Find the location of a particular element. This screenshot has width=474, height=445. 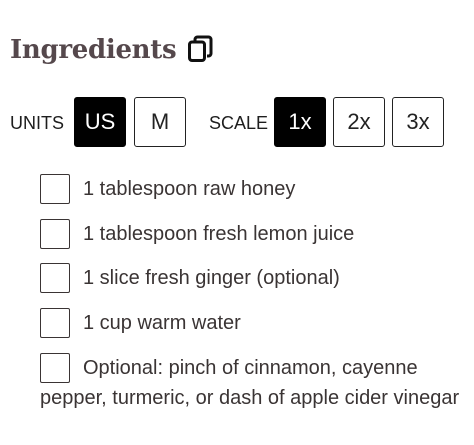

ingredient-item: 1 cup warm water is located at coordinates (253, 323).